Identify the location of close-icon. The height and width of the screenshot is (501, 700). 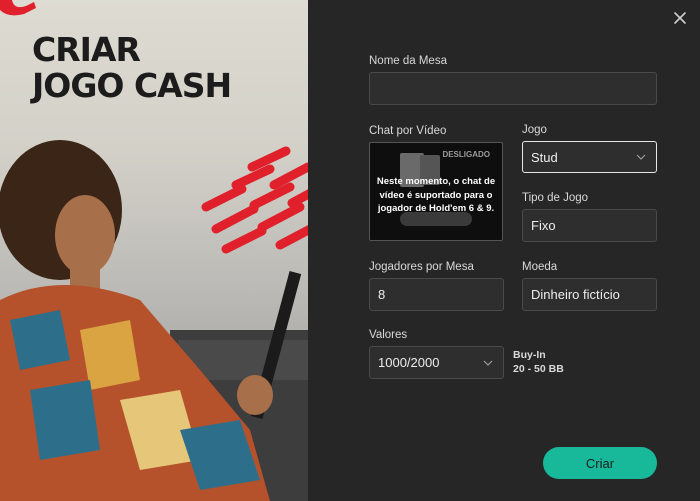
(680, 18).